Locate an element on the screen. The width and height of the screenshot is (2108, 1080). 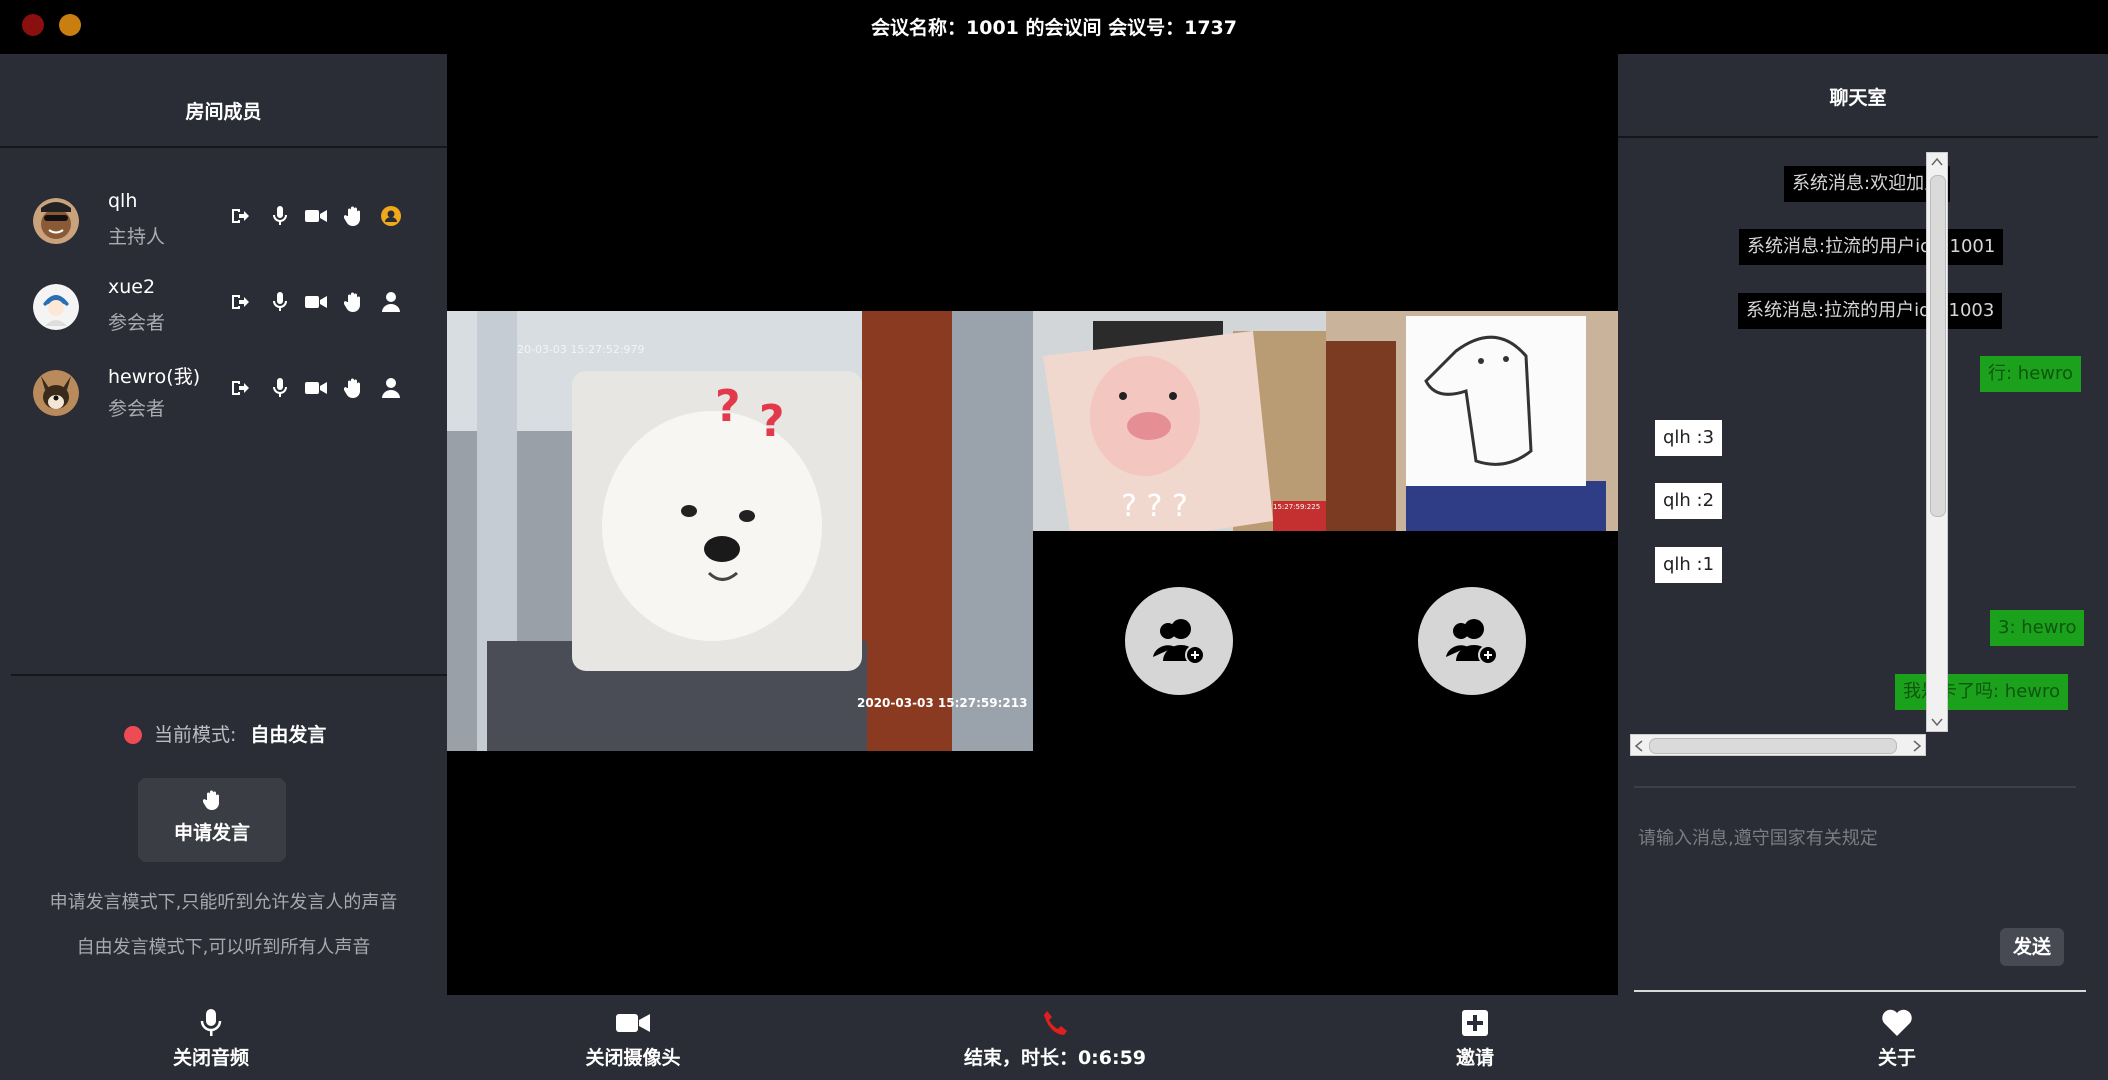
video-timestamp: 20-03-03 15:27:52:979 is located at coordinates (581, 349).